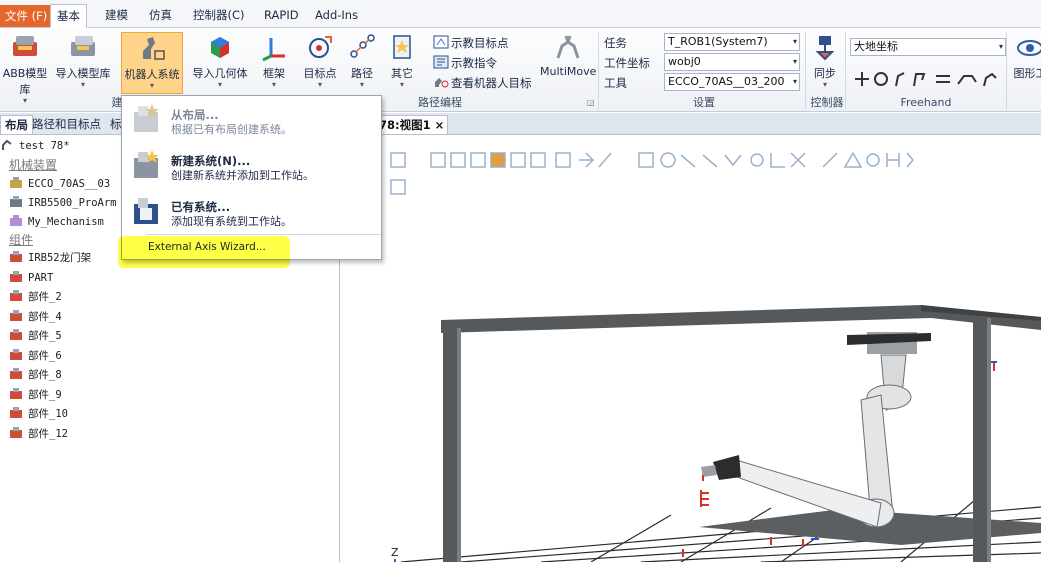  I want to click on station-node: test 78*, so click(35, 146).